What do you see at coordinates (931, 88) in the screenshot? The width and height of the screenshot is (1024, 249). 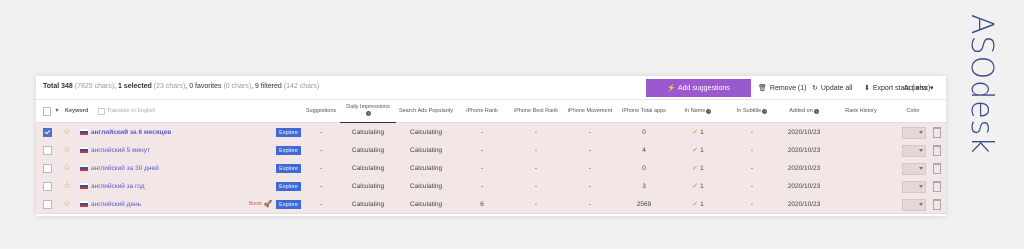 I see `chevron-down-icon: ▾` at bounding box center [931, 88].